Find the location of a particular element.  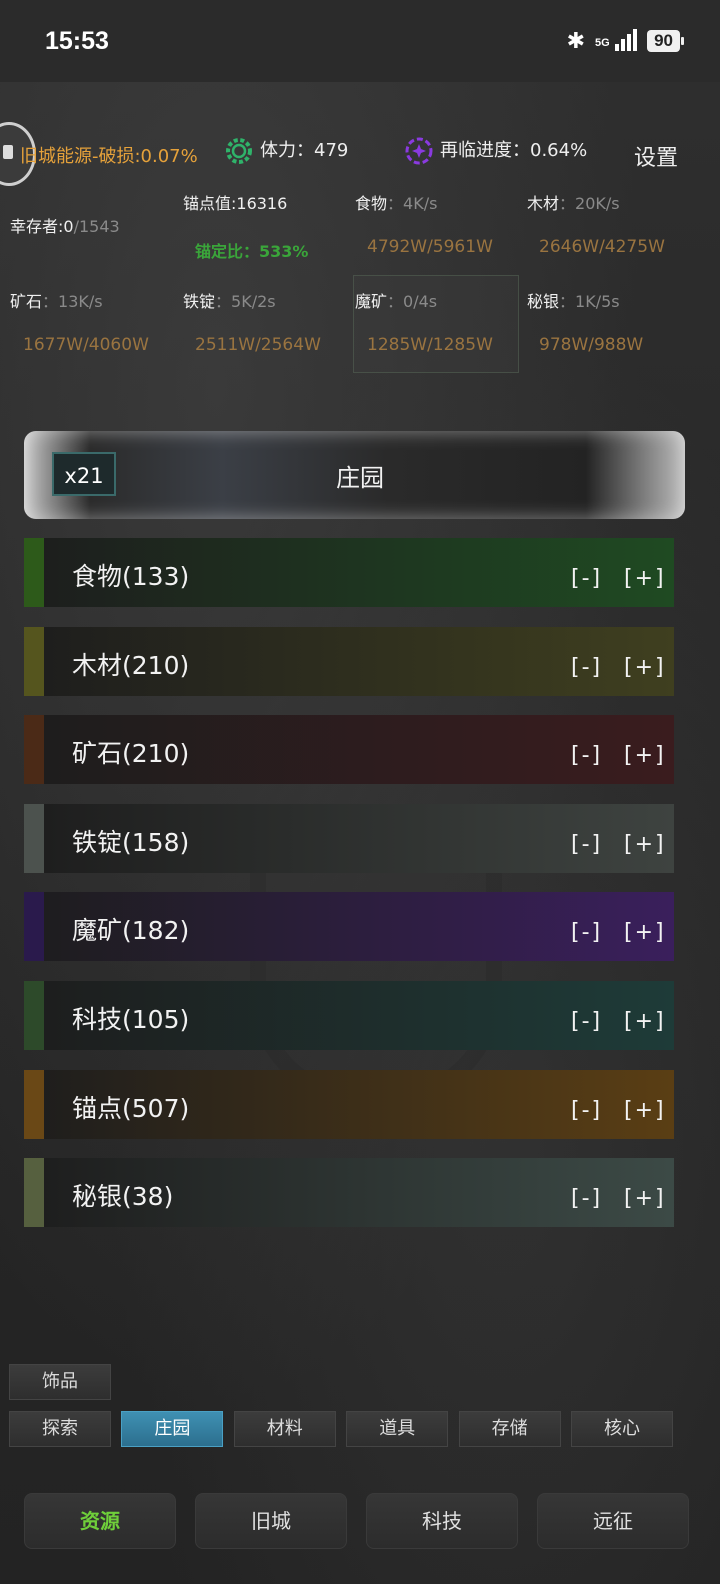

row-label: 魔矿(182) is located at coordinates (131, 931).